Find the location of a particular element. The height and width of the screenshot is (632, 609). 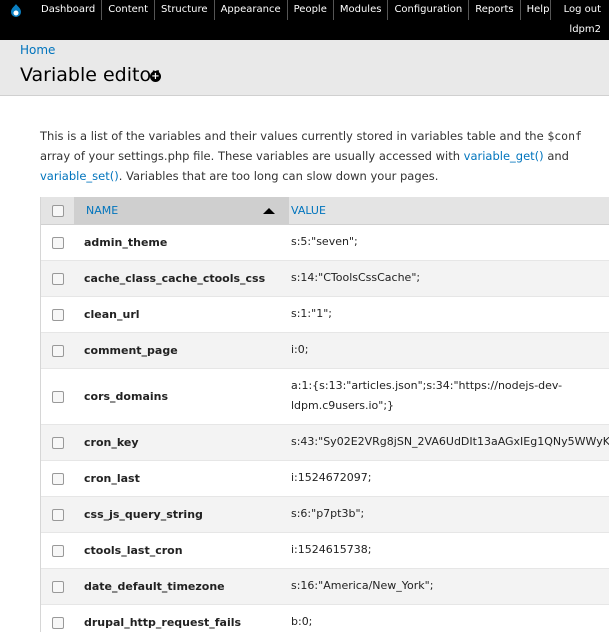

variable-name: css_js_query_string is located at coordinates (181, 514).